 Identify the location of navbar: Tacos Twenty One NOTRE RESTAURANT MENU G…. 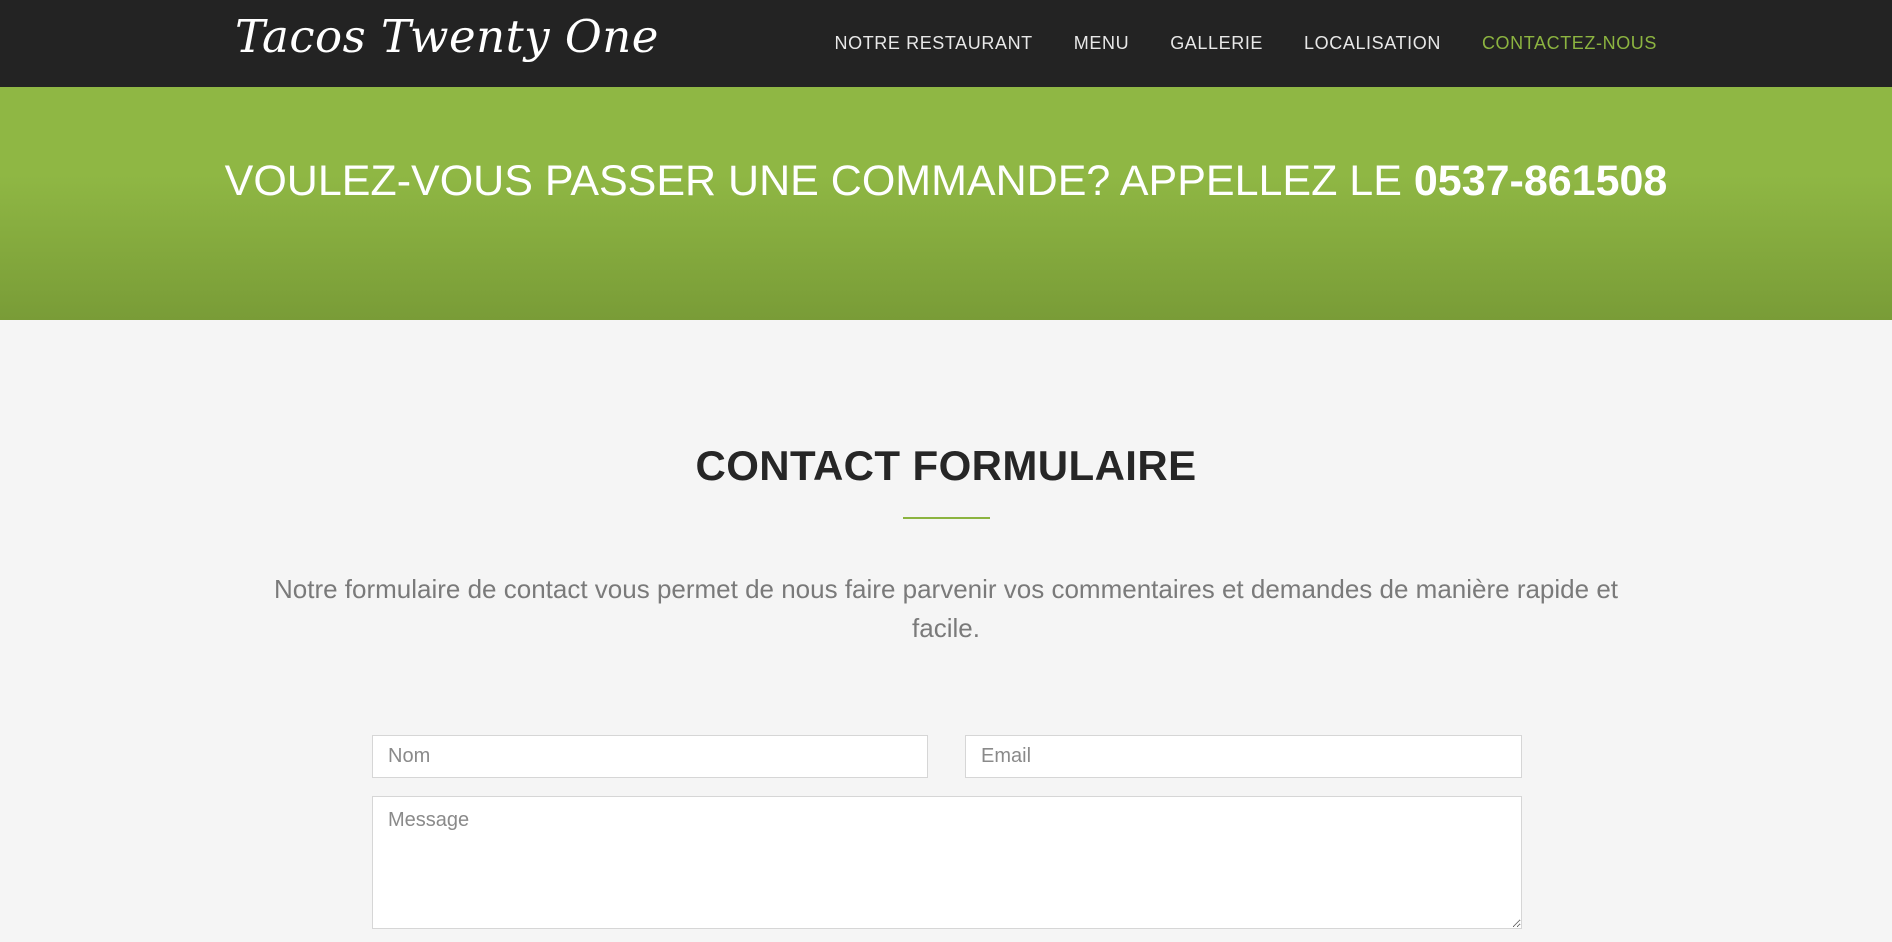
(946, 43).